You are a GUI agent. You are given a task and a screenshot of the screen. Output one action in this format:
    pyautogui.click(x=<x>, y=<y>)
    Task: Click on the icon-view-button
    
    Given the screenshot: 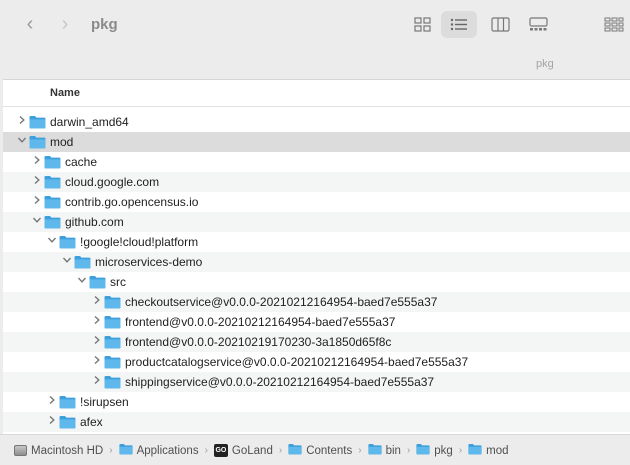 What is the action you would take?
    pyautogui.click(x=423, y=24)
    